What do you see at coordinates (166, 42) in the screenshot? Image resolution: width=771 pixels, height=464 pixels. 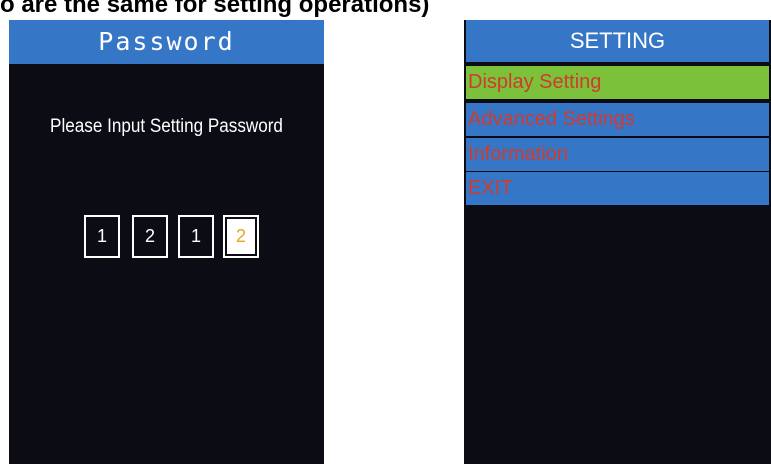 I see `password-title: Password` at bounding box center [166, 42].